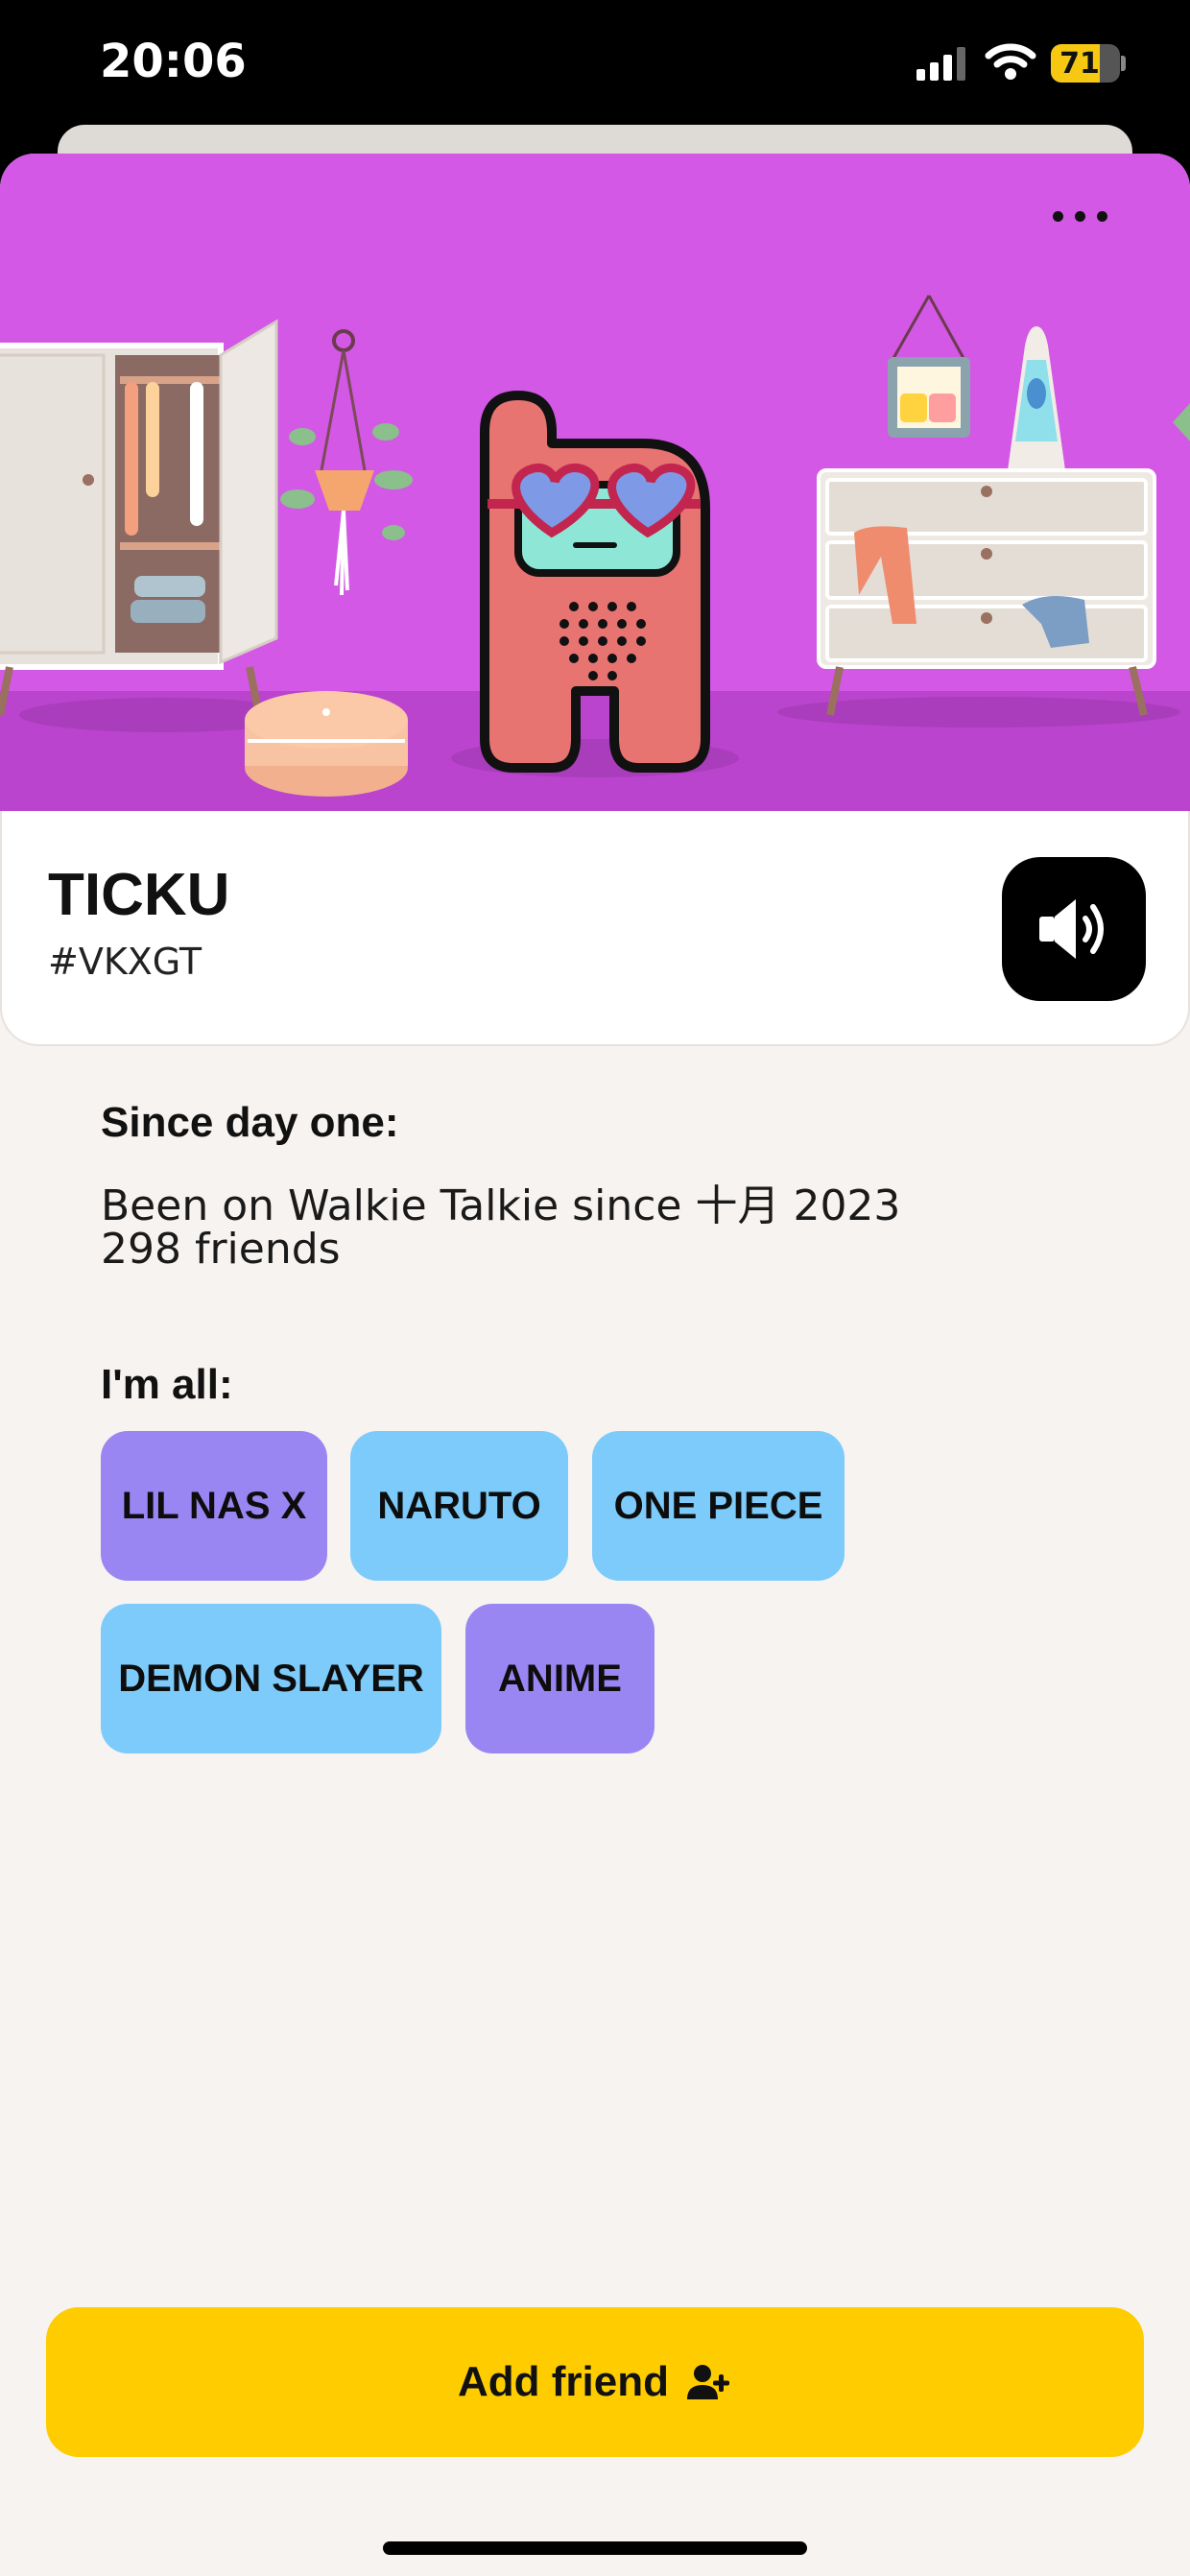  Describe the element at coordinates (1079, 64) in the screenshot. I see `battery-percent: 71` at that location.